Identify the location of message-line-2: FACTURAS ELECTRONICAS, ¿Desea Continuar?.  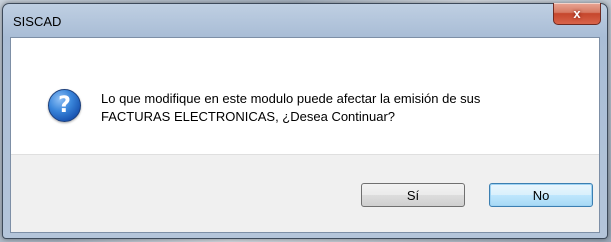
(248, 116).